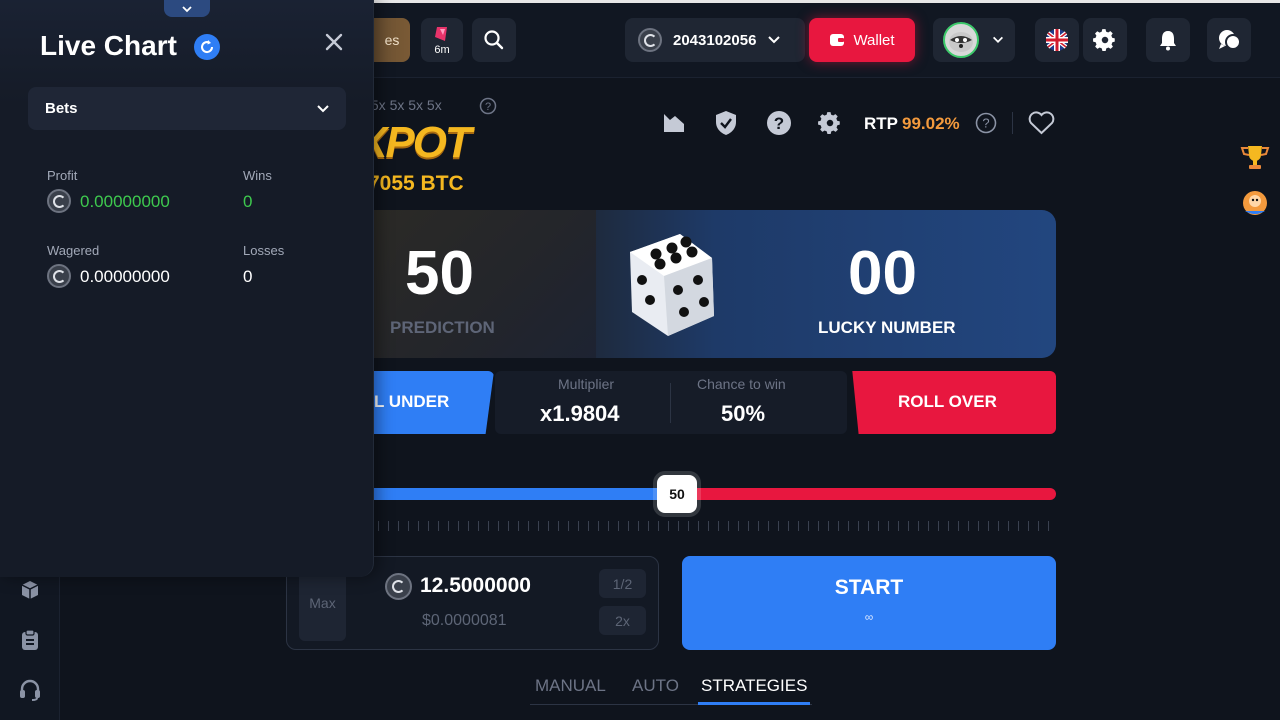 This screenshot has height=720, width=1280. What do you see at coordinates (1255, 157) in the screenshot?
I see `trophy-button` at bounding box center [1255, 157].